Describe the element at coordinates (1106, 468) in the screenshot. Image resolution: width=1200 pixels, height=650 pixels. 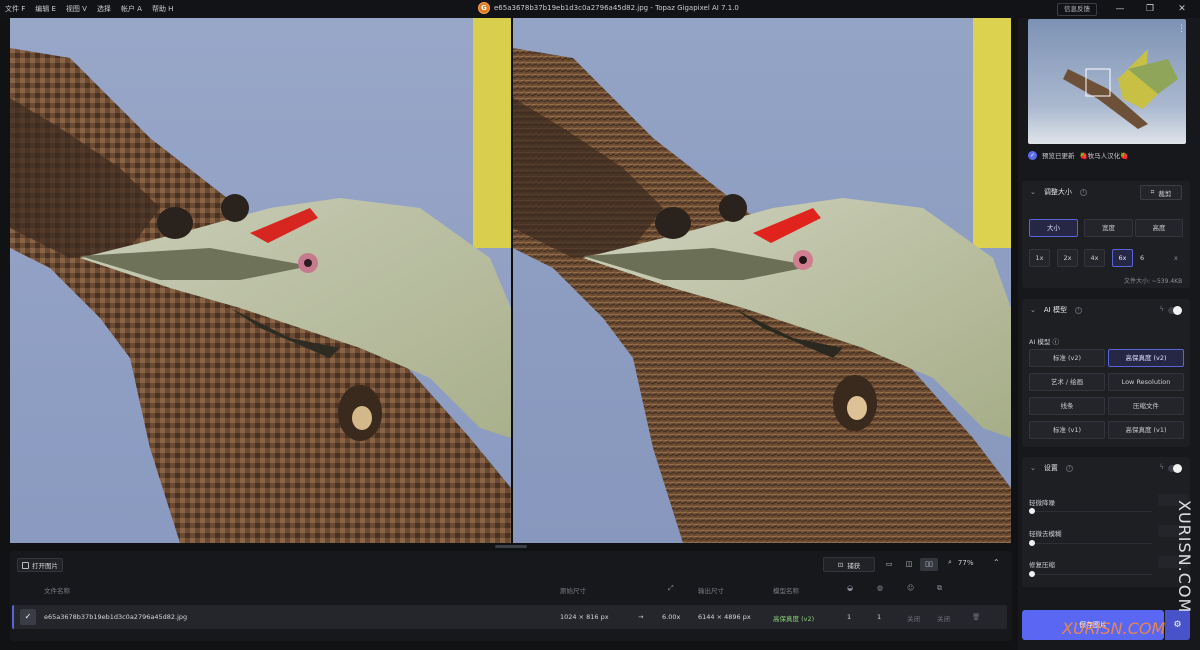
I see `settings-section-header: ⌄ 设置 i` at that location.